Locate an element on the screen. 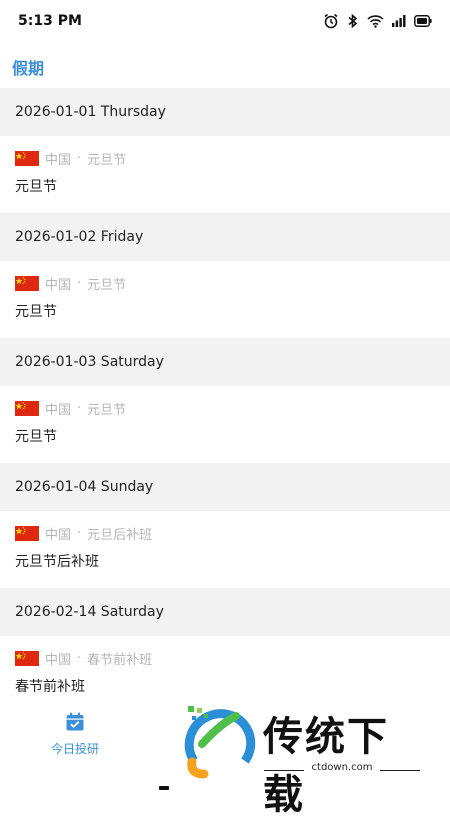 This screenshot has width=450, height=820. nav-item-today-research: 今日投研 is located at coordinates (75, 734).